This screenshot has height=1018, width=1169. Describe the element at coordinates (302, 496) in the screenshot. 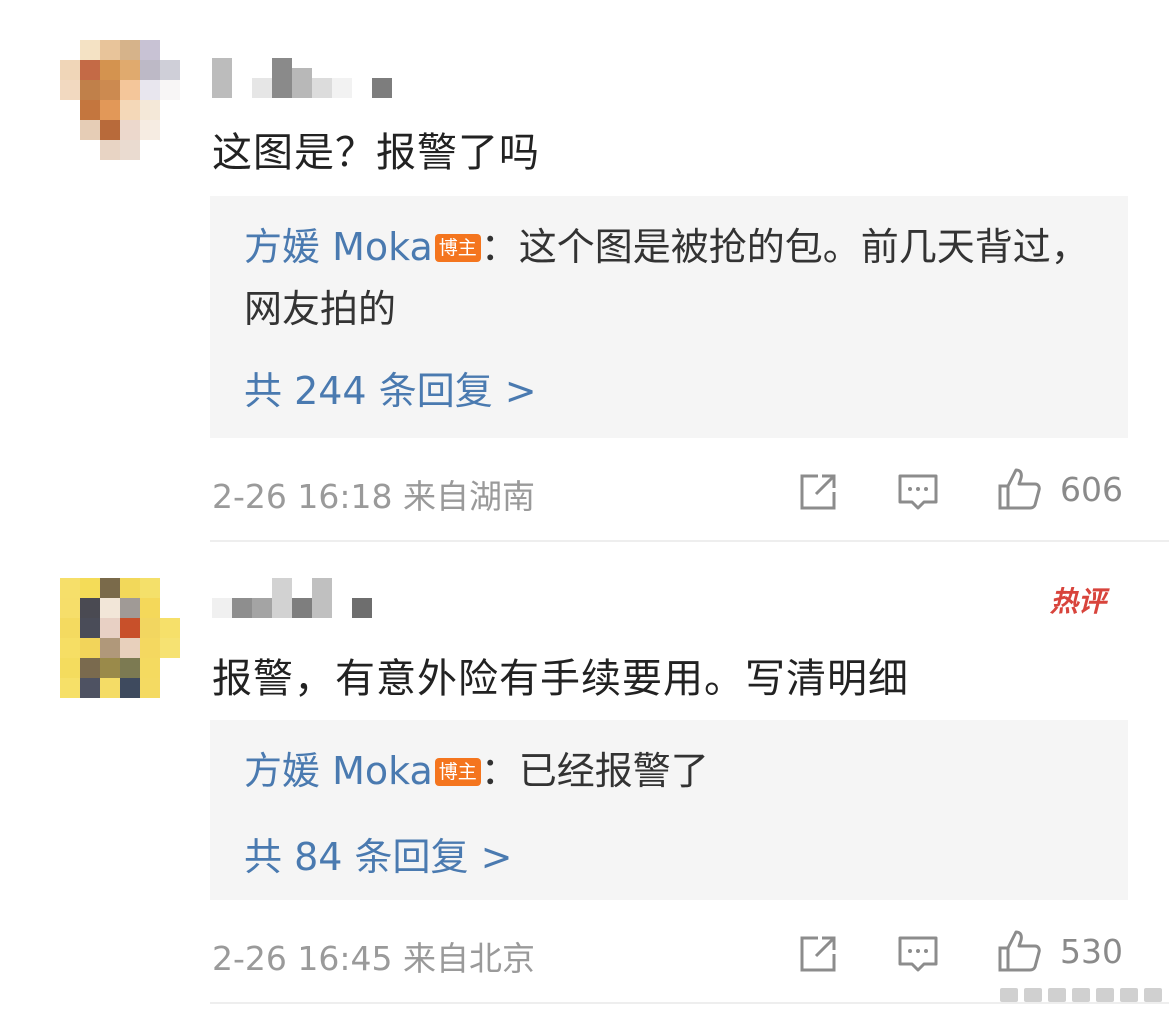

I see `timestamp: 2-26 16:18` at that location.